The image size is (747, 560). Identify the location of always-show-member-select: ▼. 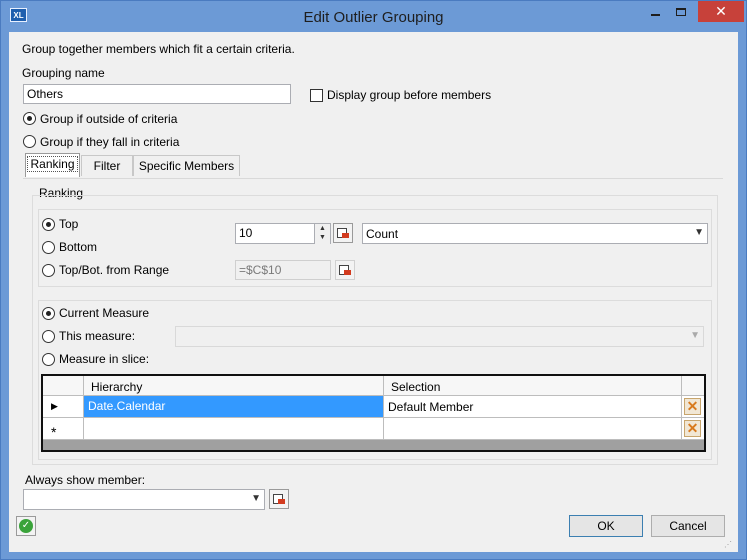
(144, 499).